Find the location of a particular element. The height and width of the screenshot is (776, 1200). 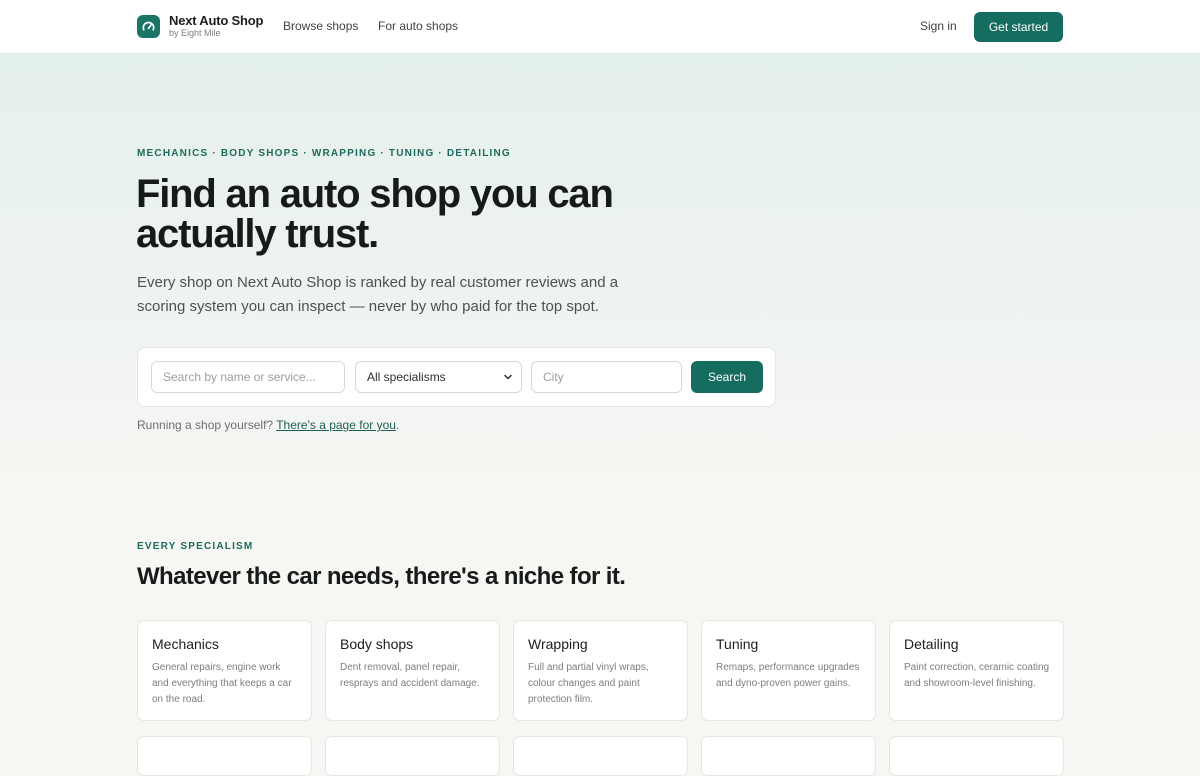

nav-browse-shops: Browse shops is located at coordinates (320, 26).